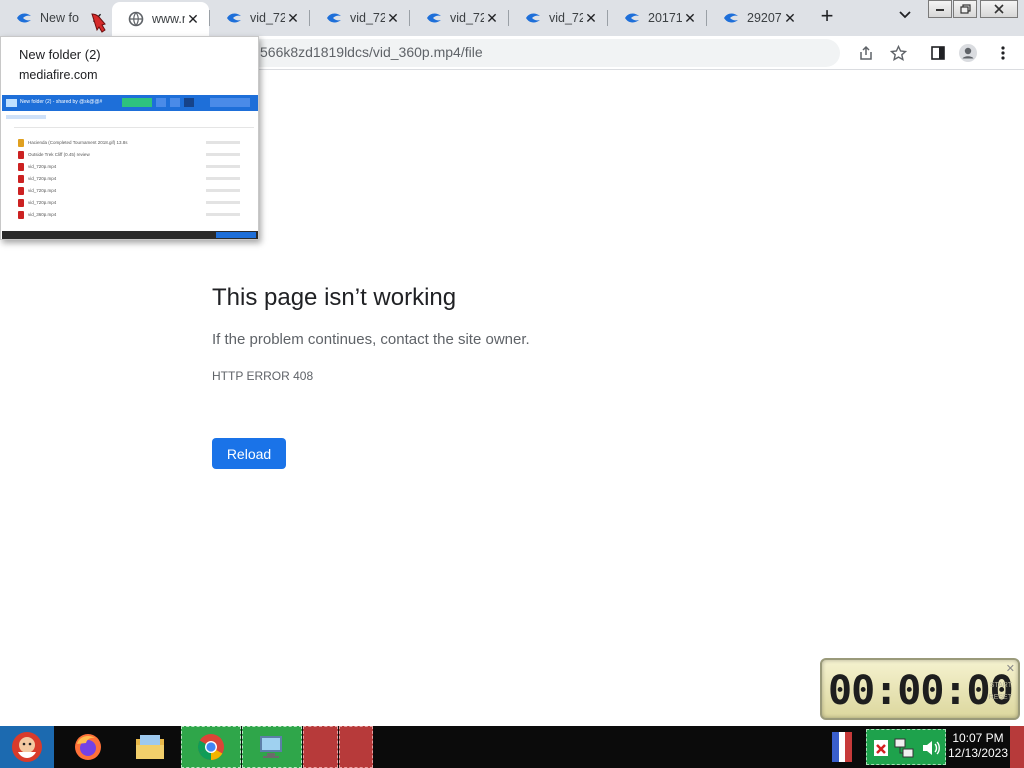 The height and width of the screenshot is (768, 1024). Describe the element at coordinates (230, 102) in the screenshot. I see `thumbnail-social-buttons` at that location.